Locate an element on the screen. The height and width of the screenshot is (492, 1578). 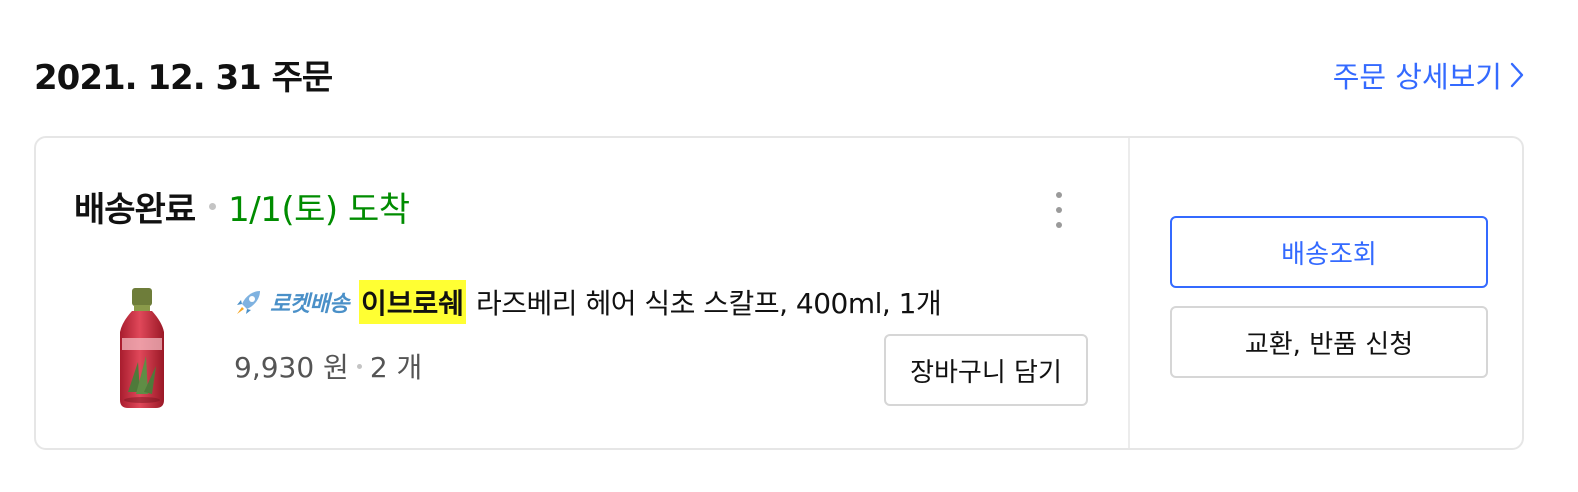
price-quantity-row: 9,930 원 2 개 is located at coordinates (328, 366).